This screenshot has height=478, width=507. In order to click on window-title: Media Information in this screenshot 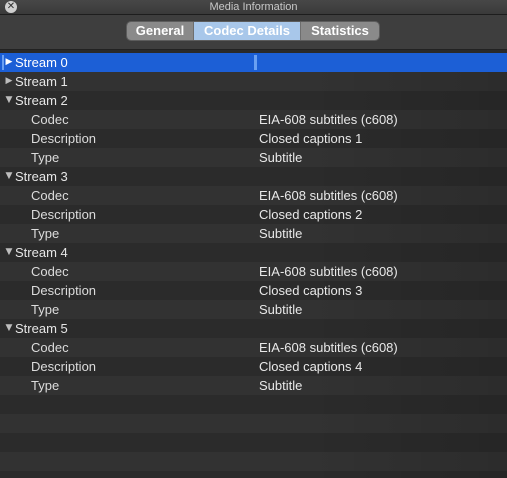, I will do `click(253, 7)`.